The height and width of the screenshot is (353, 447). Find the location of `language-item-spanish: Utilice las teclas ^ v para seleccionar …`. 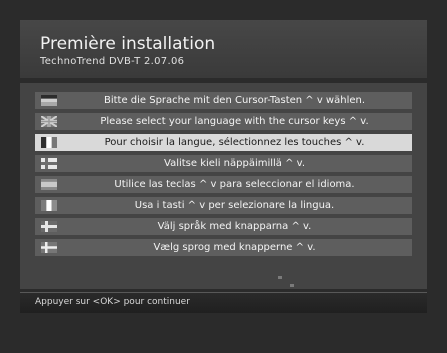

language-item-spanish: Utilice las teclas ^ v para seleccionar … is located at coordinates (223, 184).